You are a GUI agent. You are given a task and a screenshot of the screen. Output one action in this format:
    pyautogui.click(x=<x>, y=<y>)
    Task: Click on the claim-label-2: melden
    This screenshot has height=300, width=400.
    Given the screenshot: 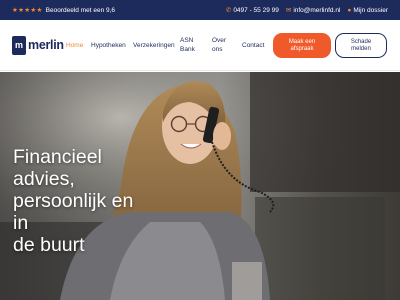 What is the action you would take?
    pyautogui.click(x=361, y=48)
    